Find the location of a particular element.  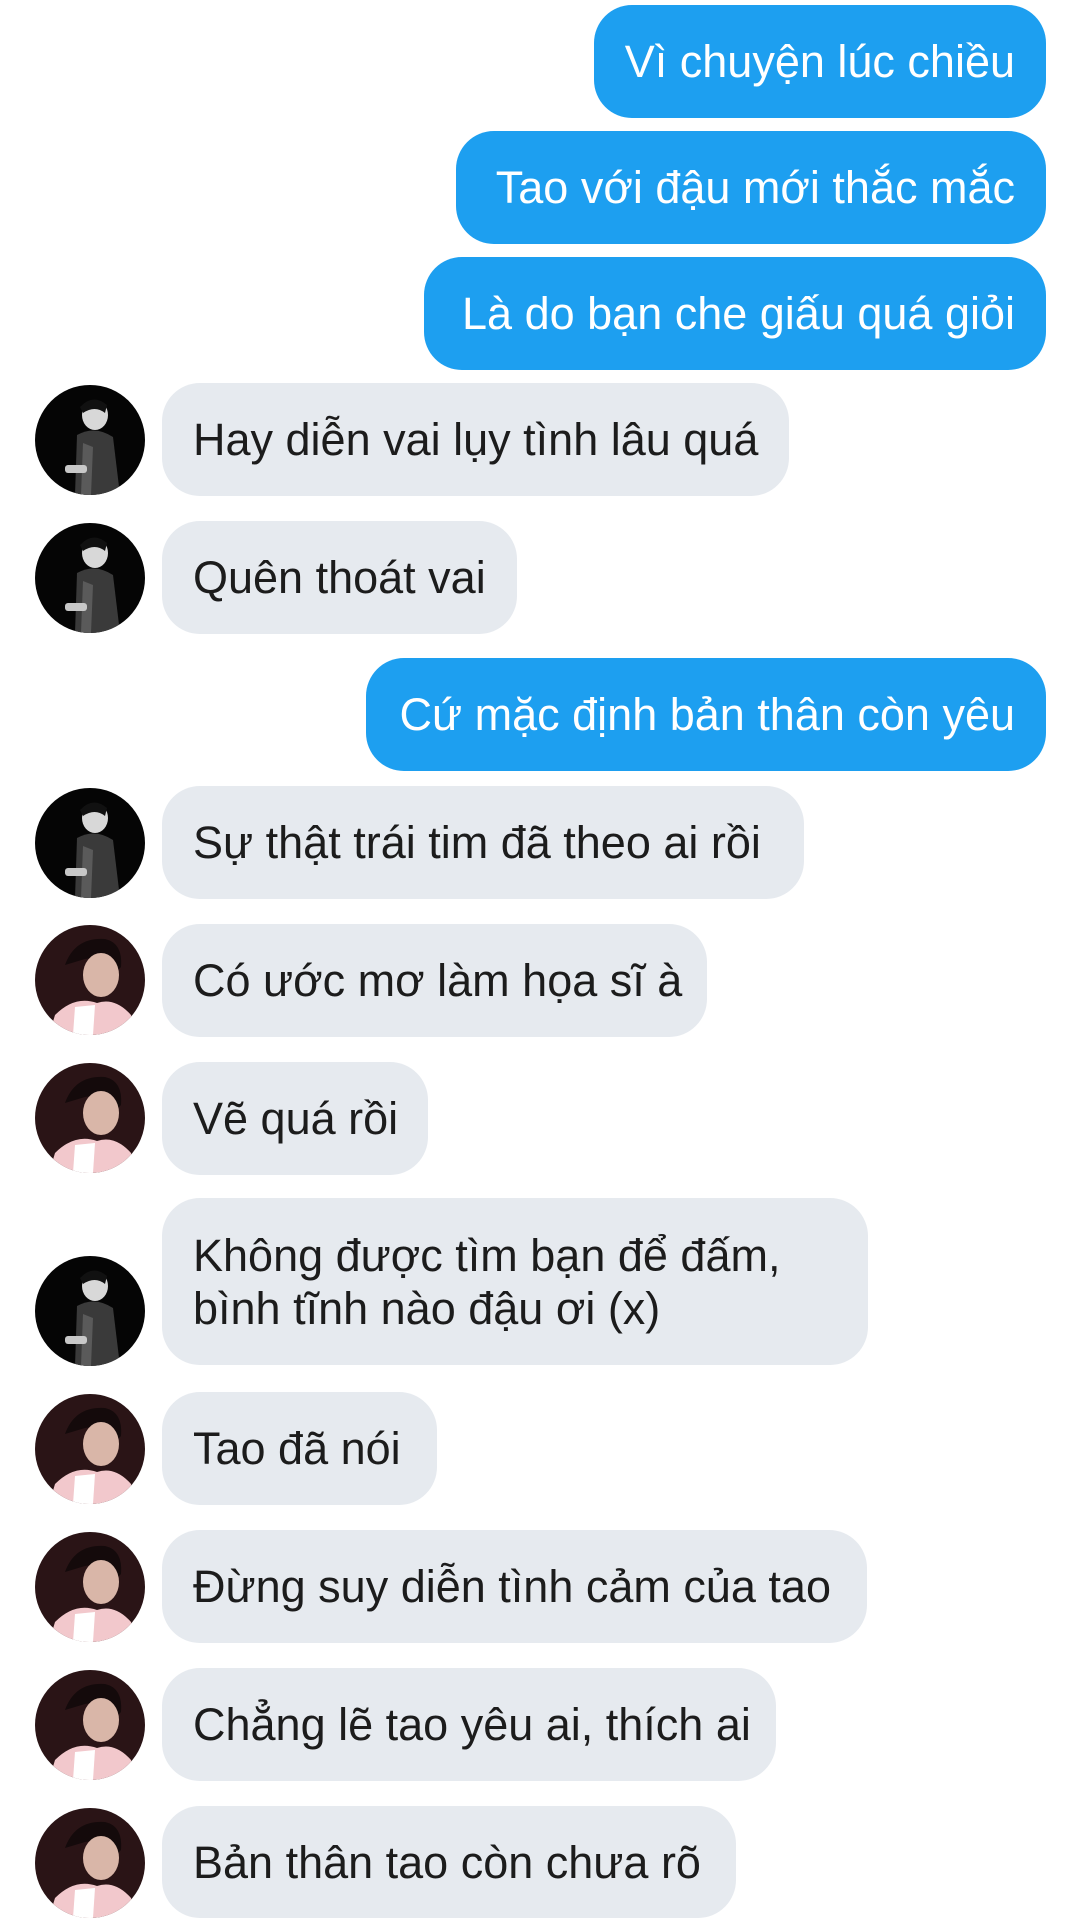

message-bubble-outgoing: Tao với đậu mới thắc mắc is located at coordinates (751, 187).